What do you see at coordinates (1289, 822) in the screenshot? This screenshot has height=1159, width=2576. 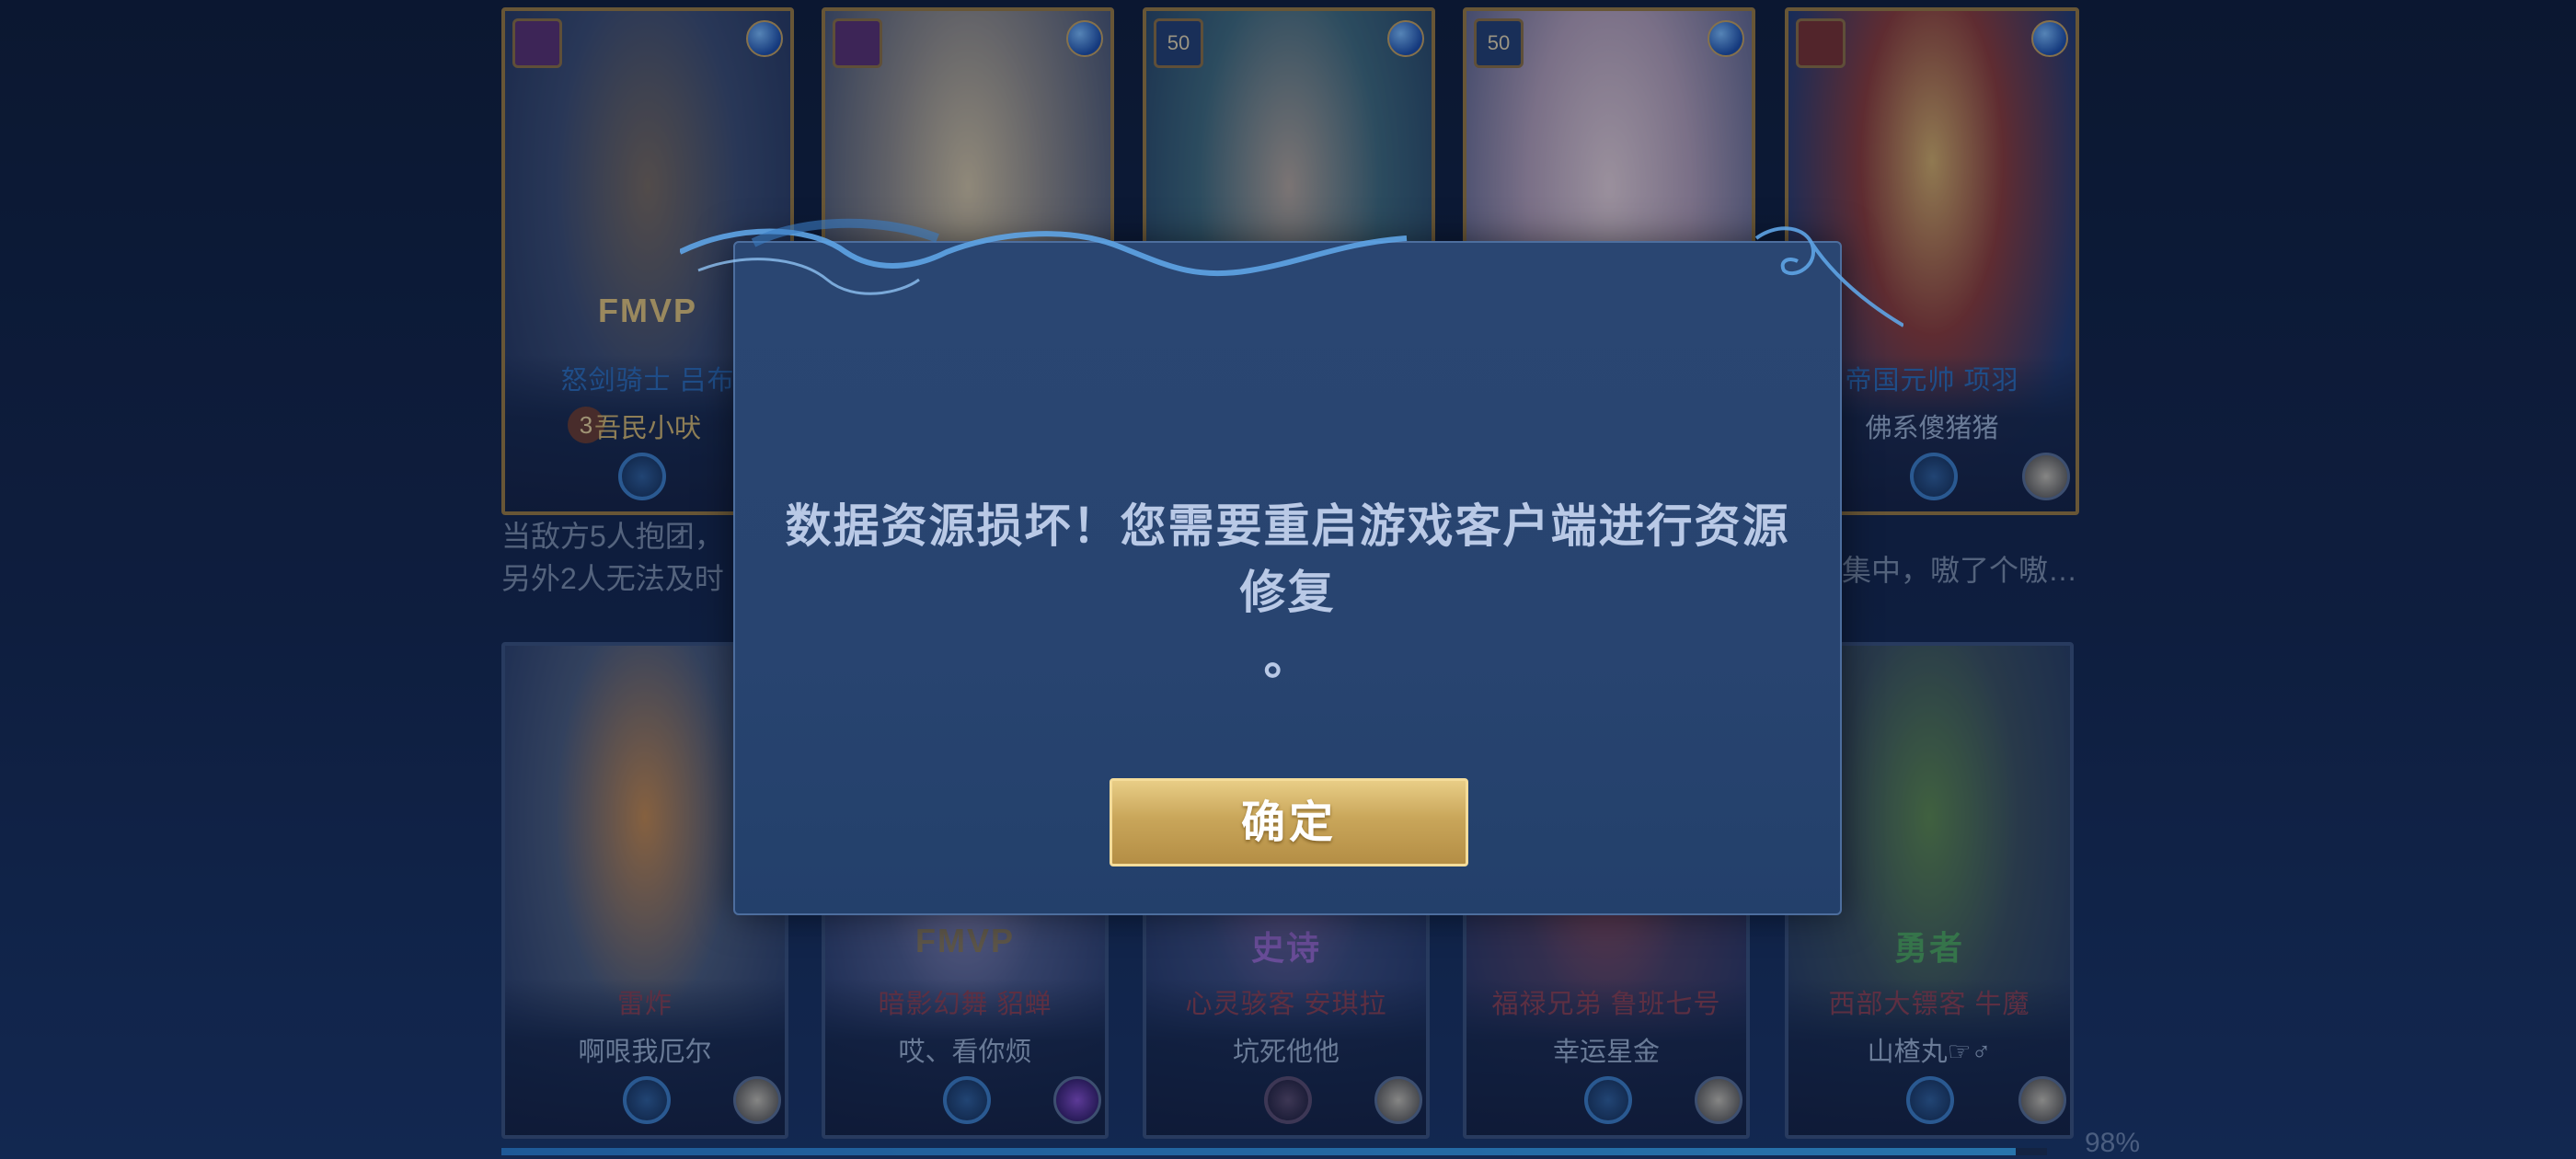 I see `confirm-button: 确定` at bounding box center [1289, 822].